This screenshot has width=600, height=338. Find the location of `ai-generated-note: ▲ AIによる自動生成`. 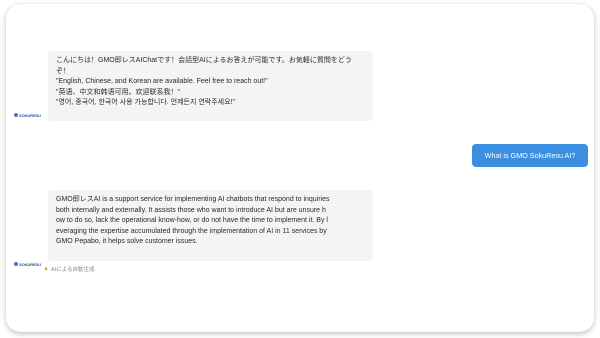

ai-generated-note: ▲ AIによる自動生成 is located at coordinates (69, 269).